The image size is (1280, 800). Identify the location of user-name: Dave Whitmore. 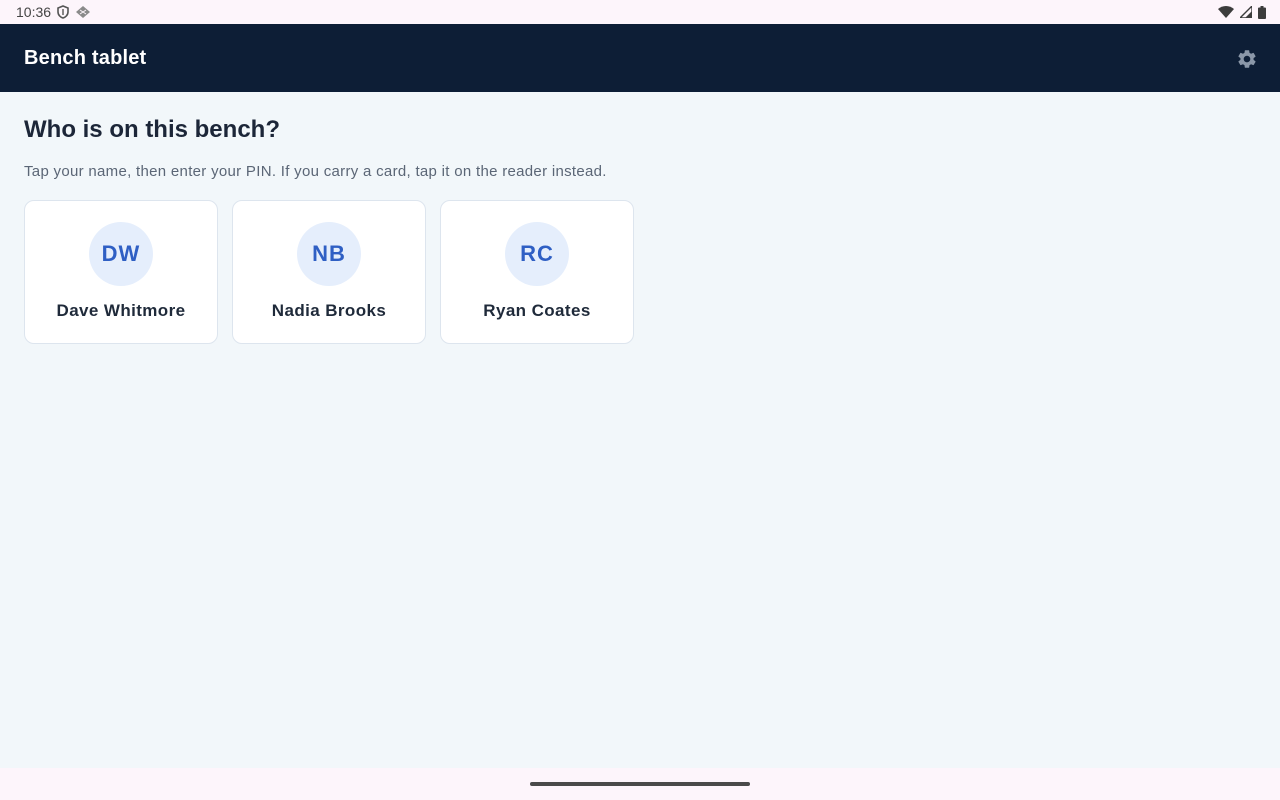
(121, 310).